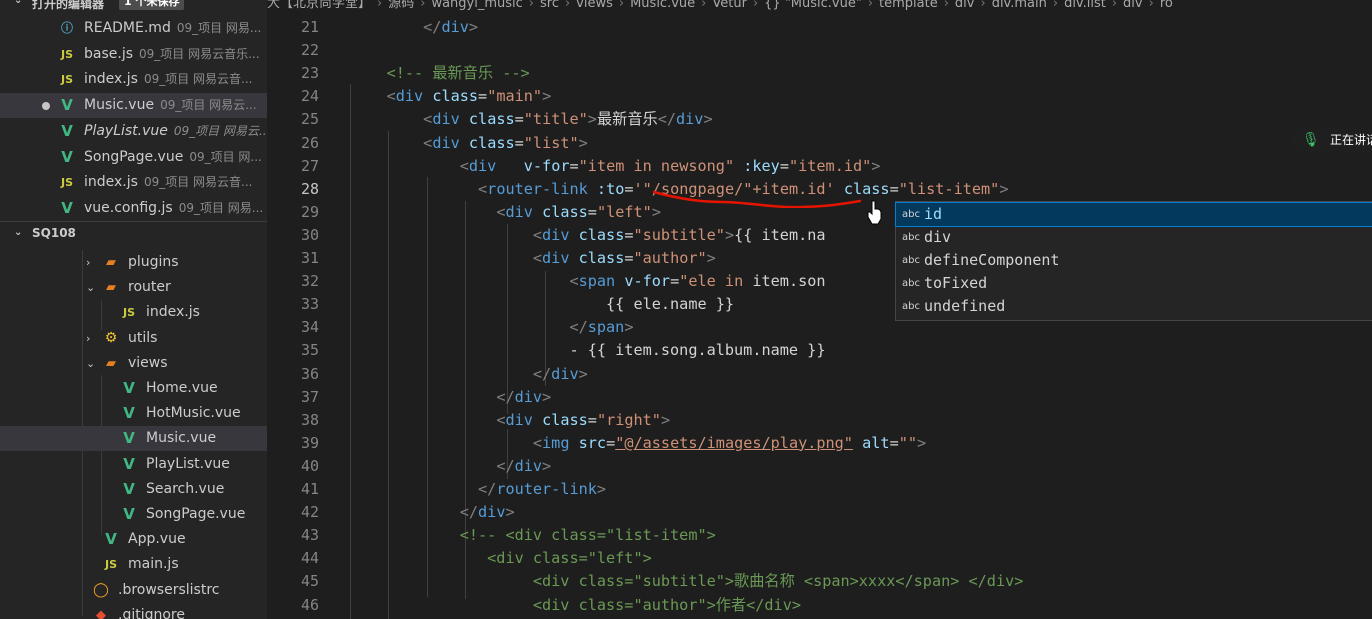 The width and height of the screenshot is (1372, 619). Describe the element at coordinates (1019, 5) in the screenshot. I see `breadcrumb-item: div.main` at that location.